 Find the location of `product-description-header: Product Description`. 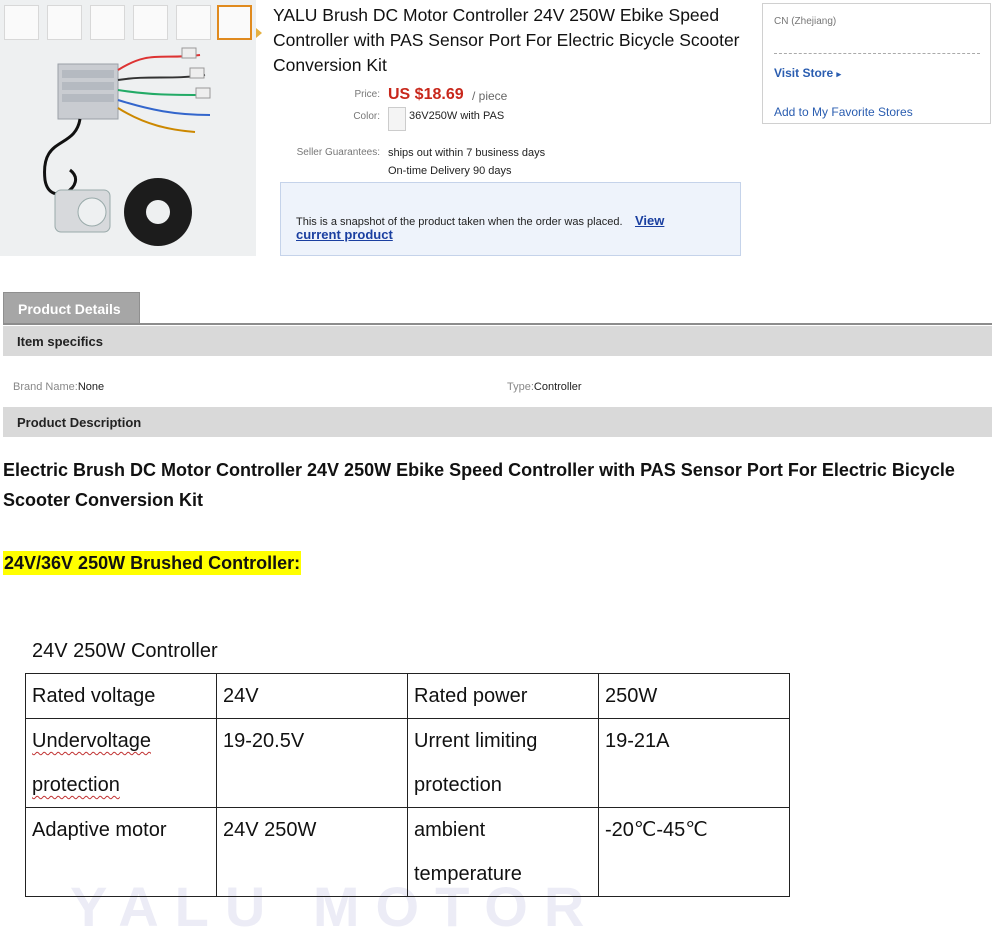

product-description-header: Product Description is located at coordinates (497, 422).